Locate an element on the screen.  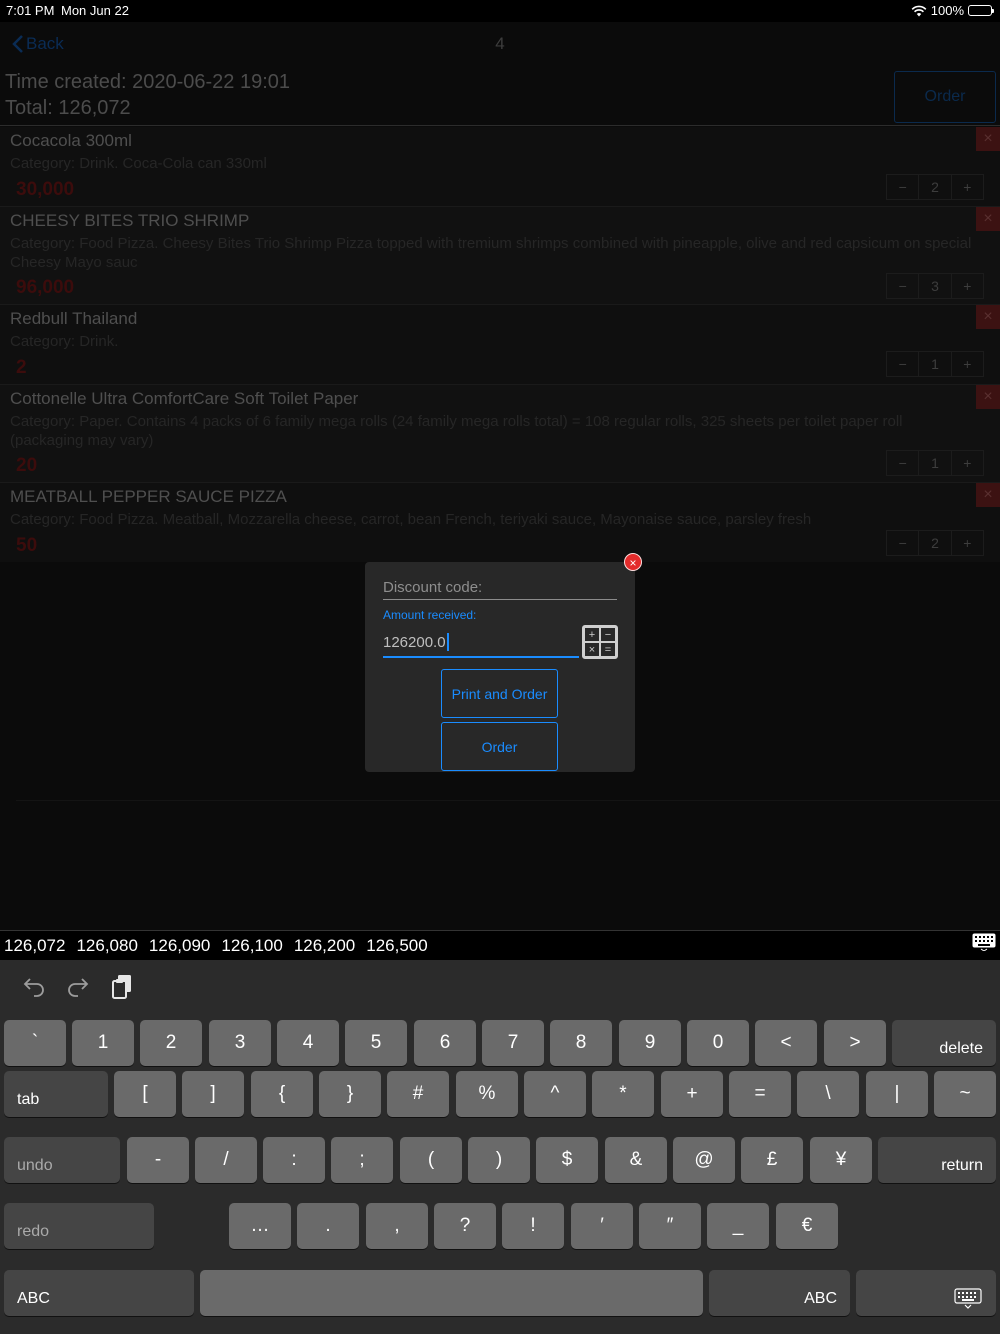
key: * is located at coordinates (623, 1094).